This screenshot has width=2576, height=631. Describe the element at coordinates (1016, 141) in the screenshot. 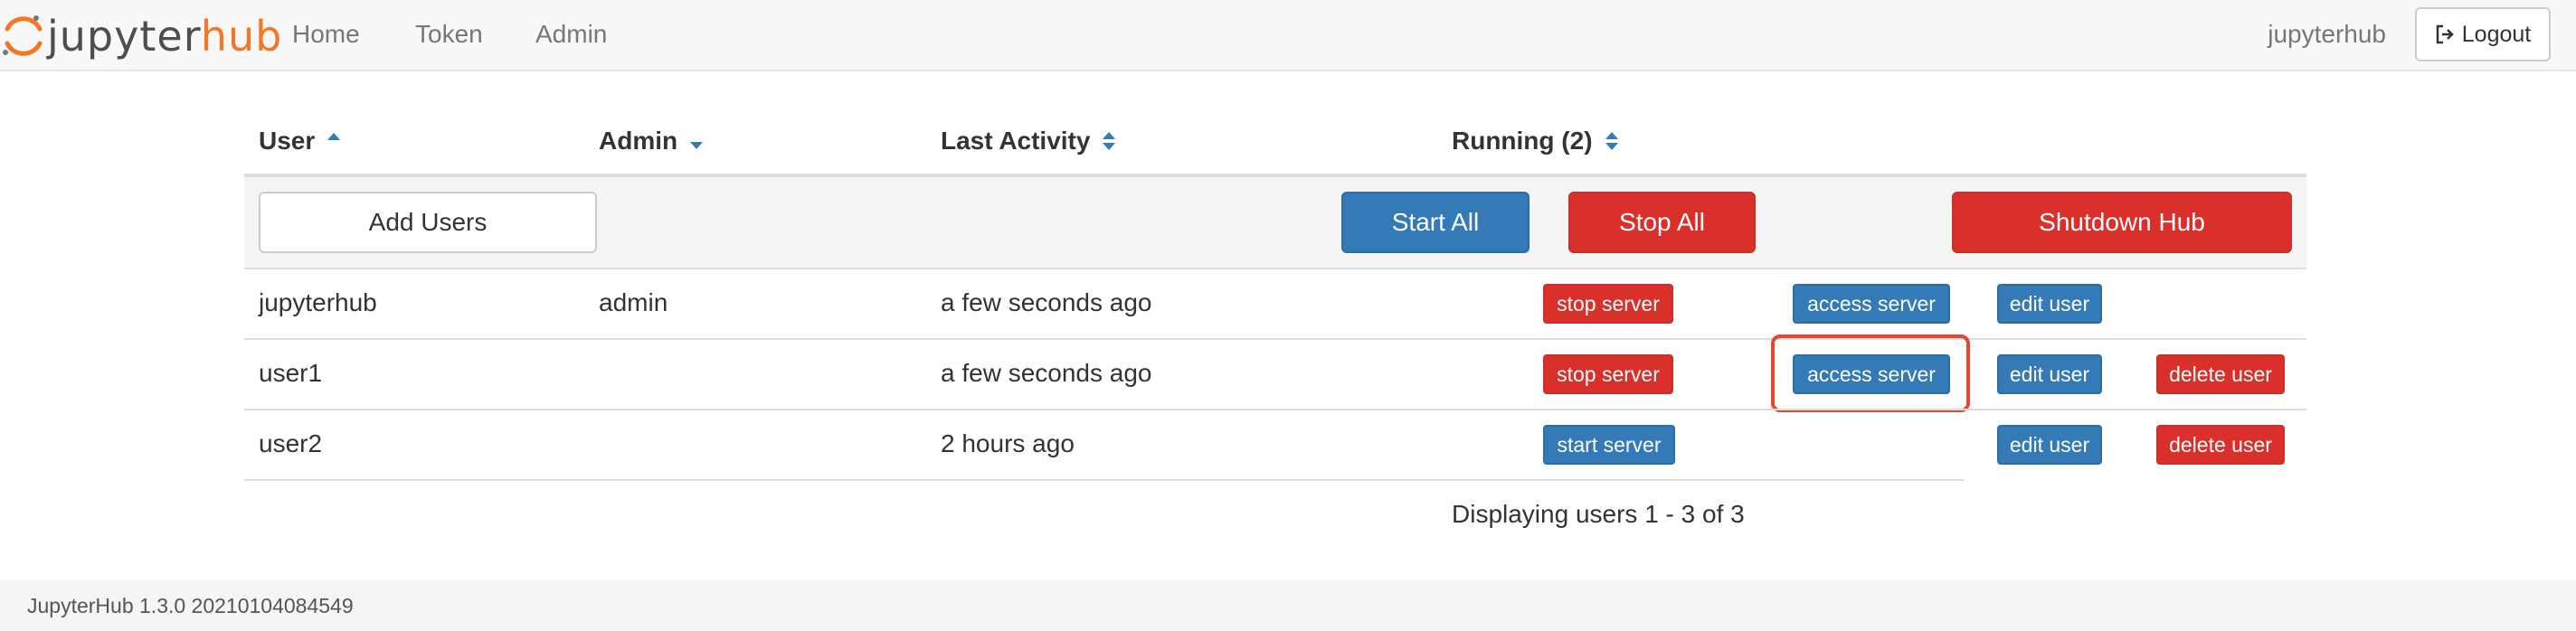

I see `column-header-last-activity-label: Last Activity` at that location.